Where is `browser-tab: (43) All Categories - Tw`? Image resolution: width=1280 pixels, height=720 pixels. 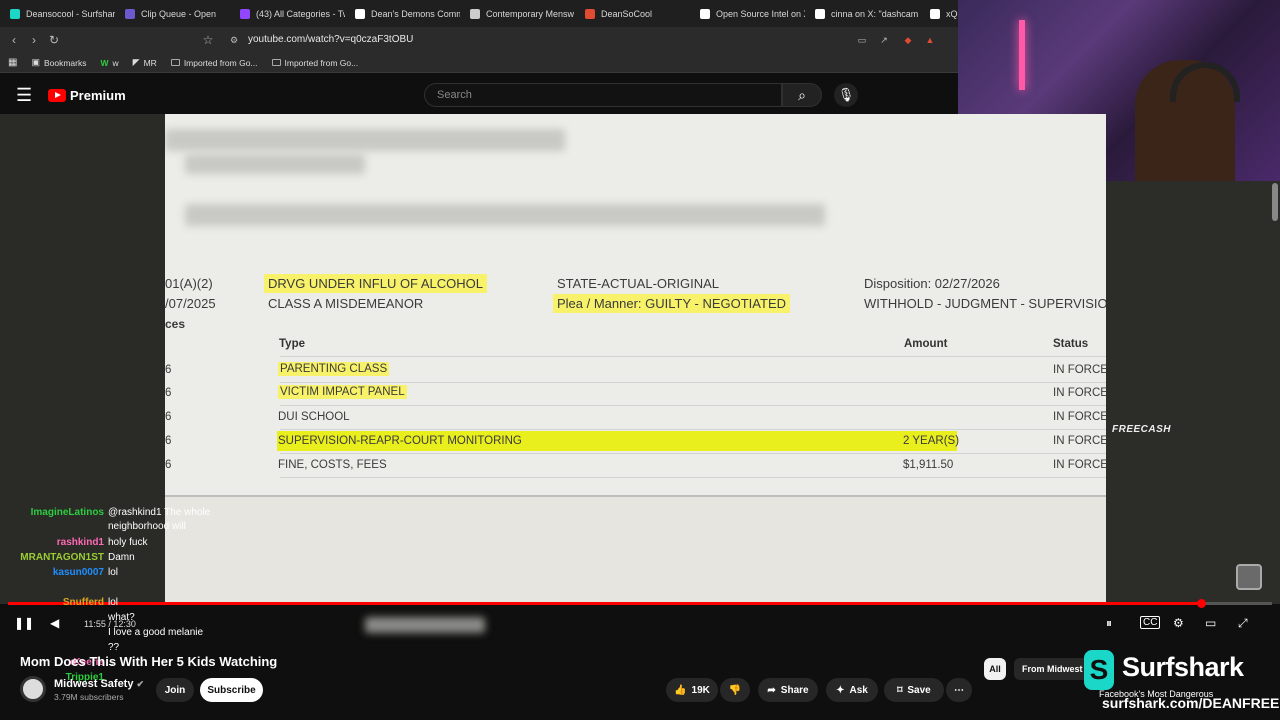
browser-tab: (43) All Categories - Tw is located at coordinates (287, 13).